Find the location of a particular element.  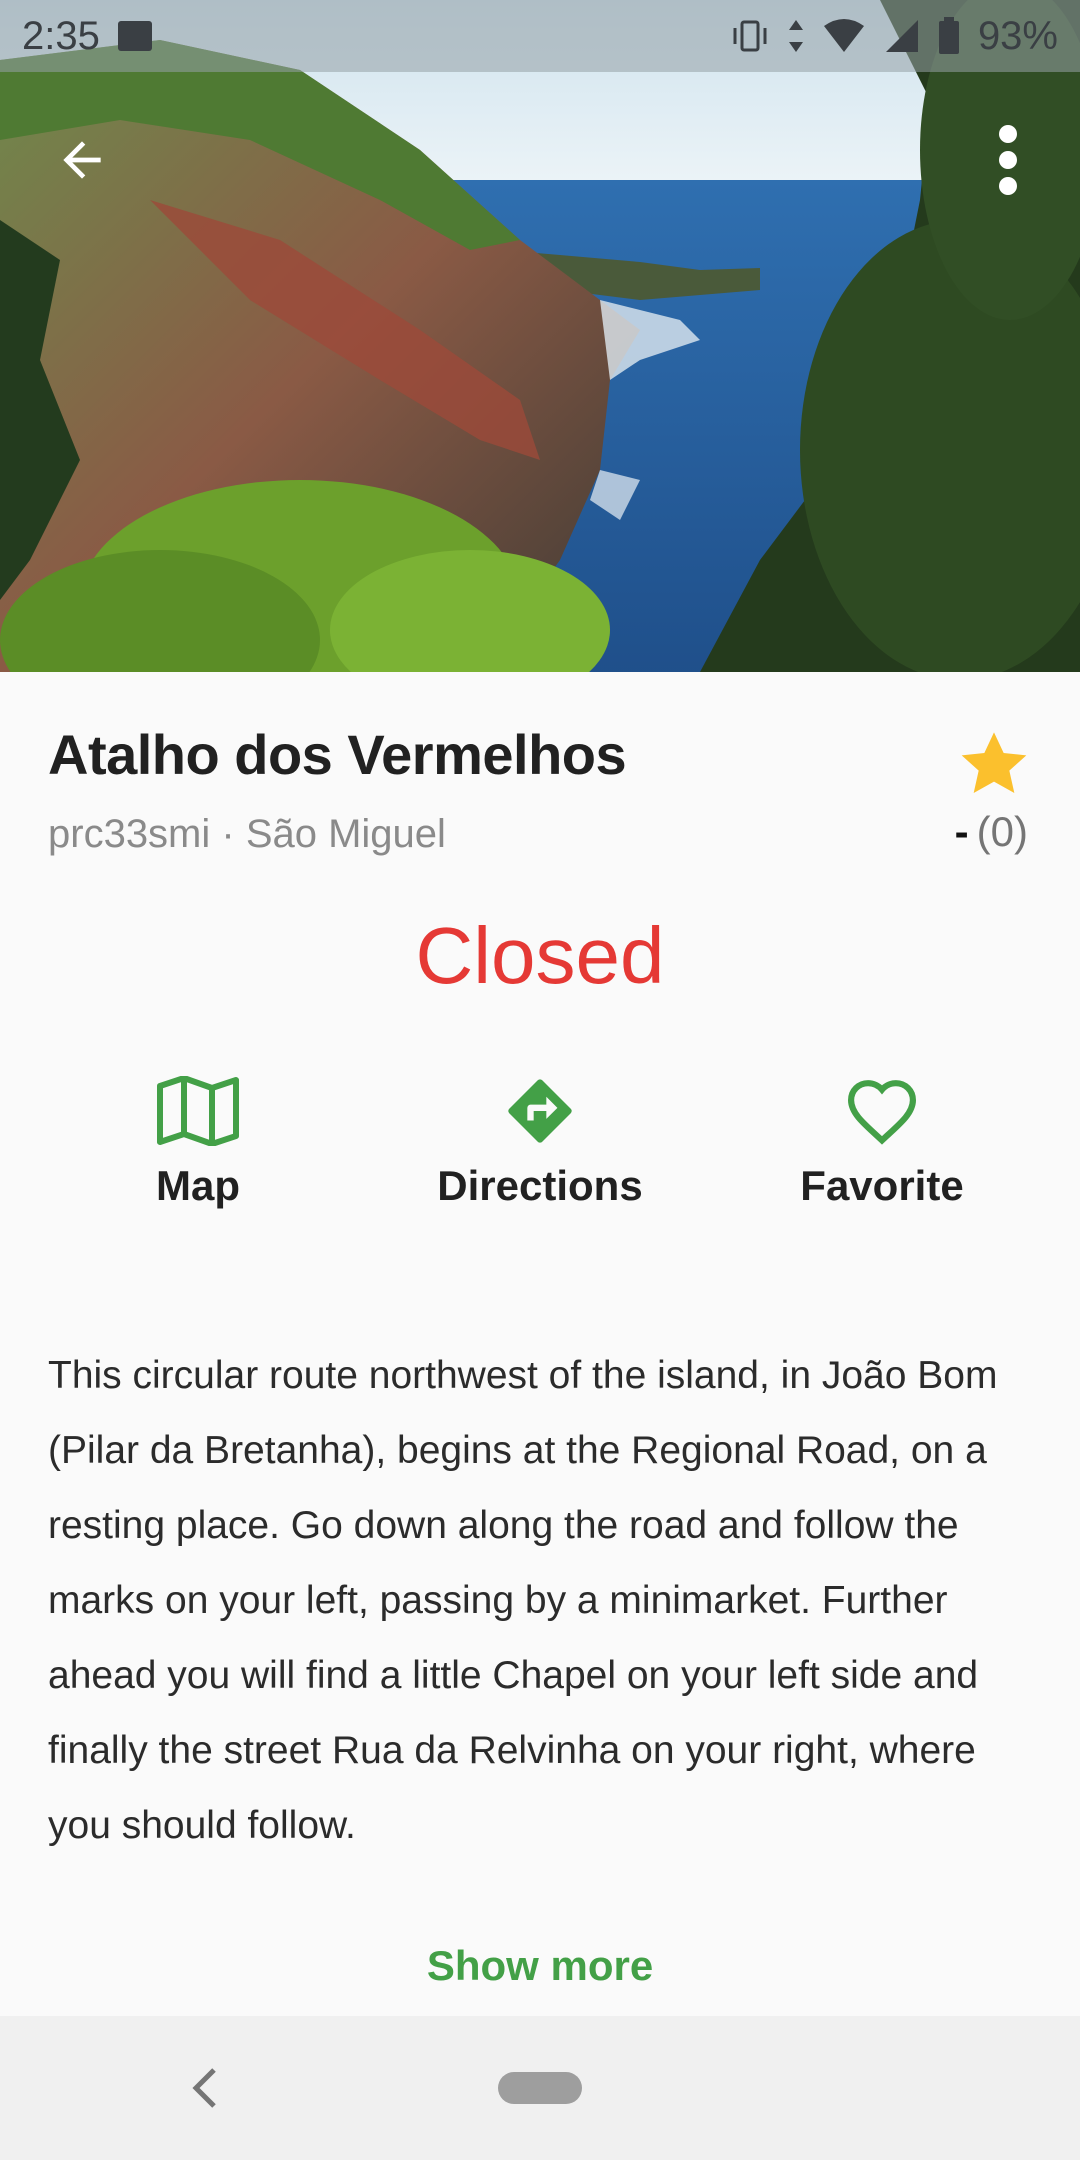

more-options-button is located at coordinates (1008, 160).